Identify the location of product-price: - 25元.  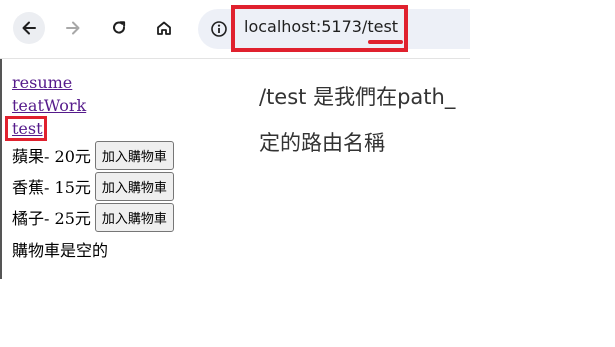
(67, 218).